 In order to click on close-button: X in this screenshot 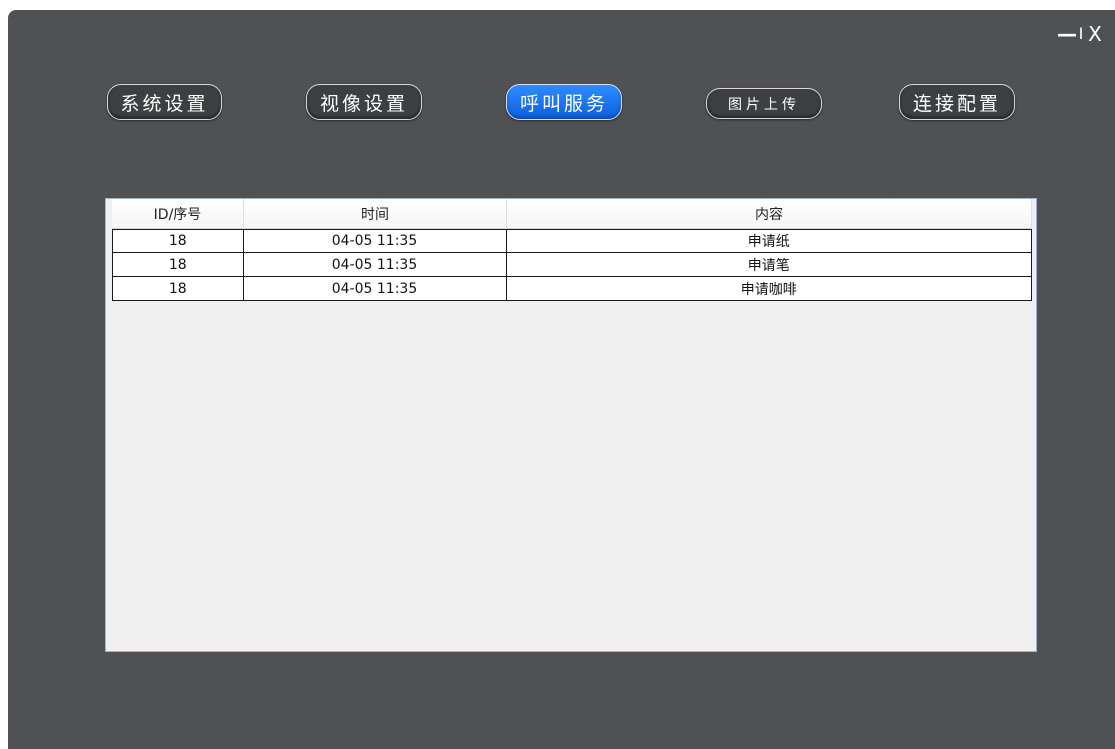, I will do `click(1095, 34)`.